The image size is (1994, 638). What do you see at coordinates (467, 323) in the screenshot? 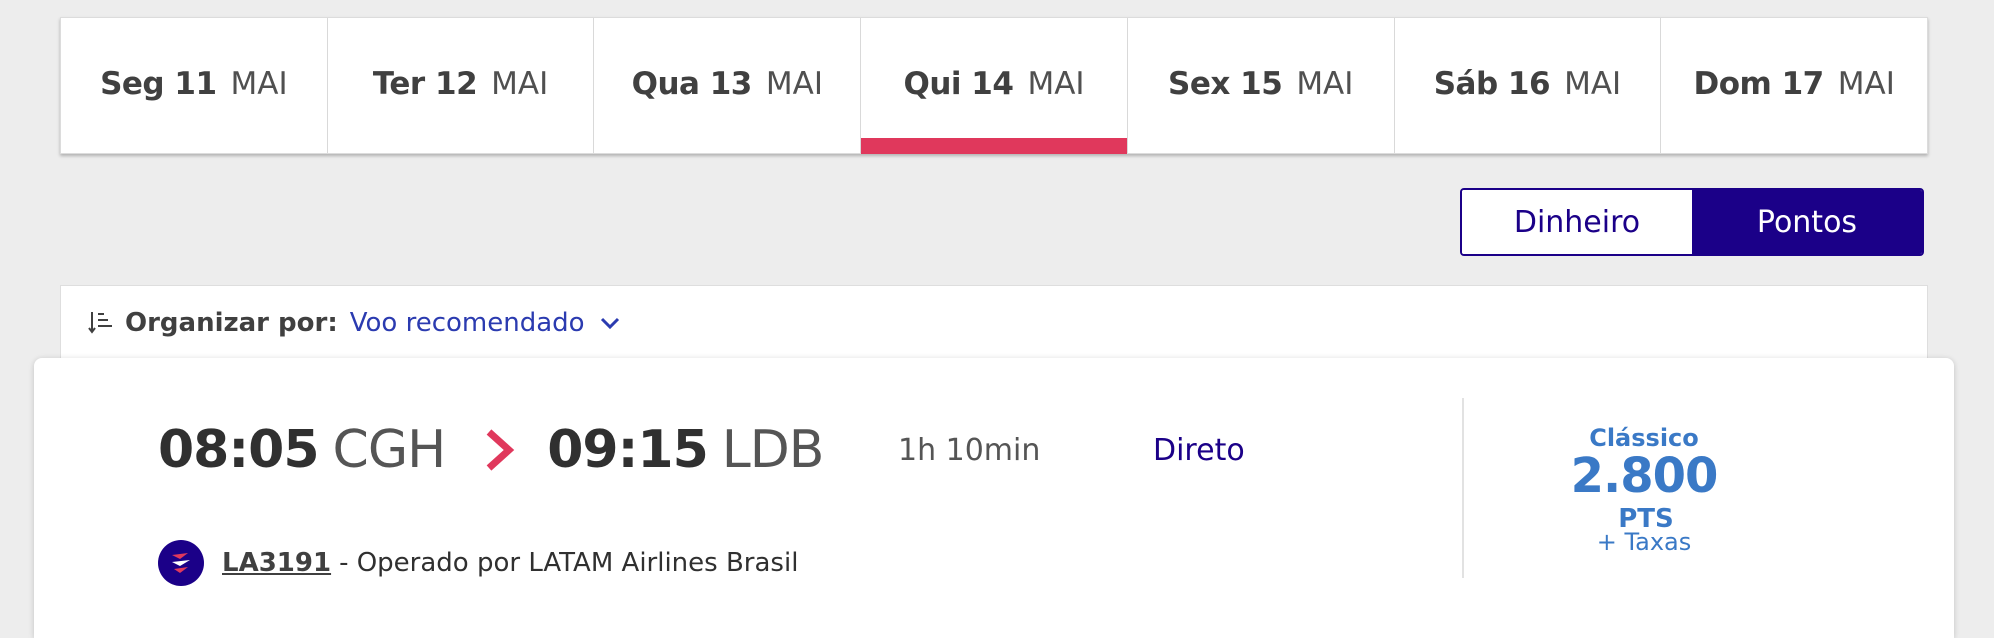
I see `sort-dropdown: Voo recomendado` at bounding box center [467, 323].